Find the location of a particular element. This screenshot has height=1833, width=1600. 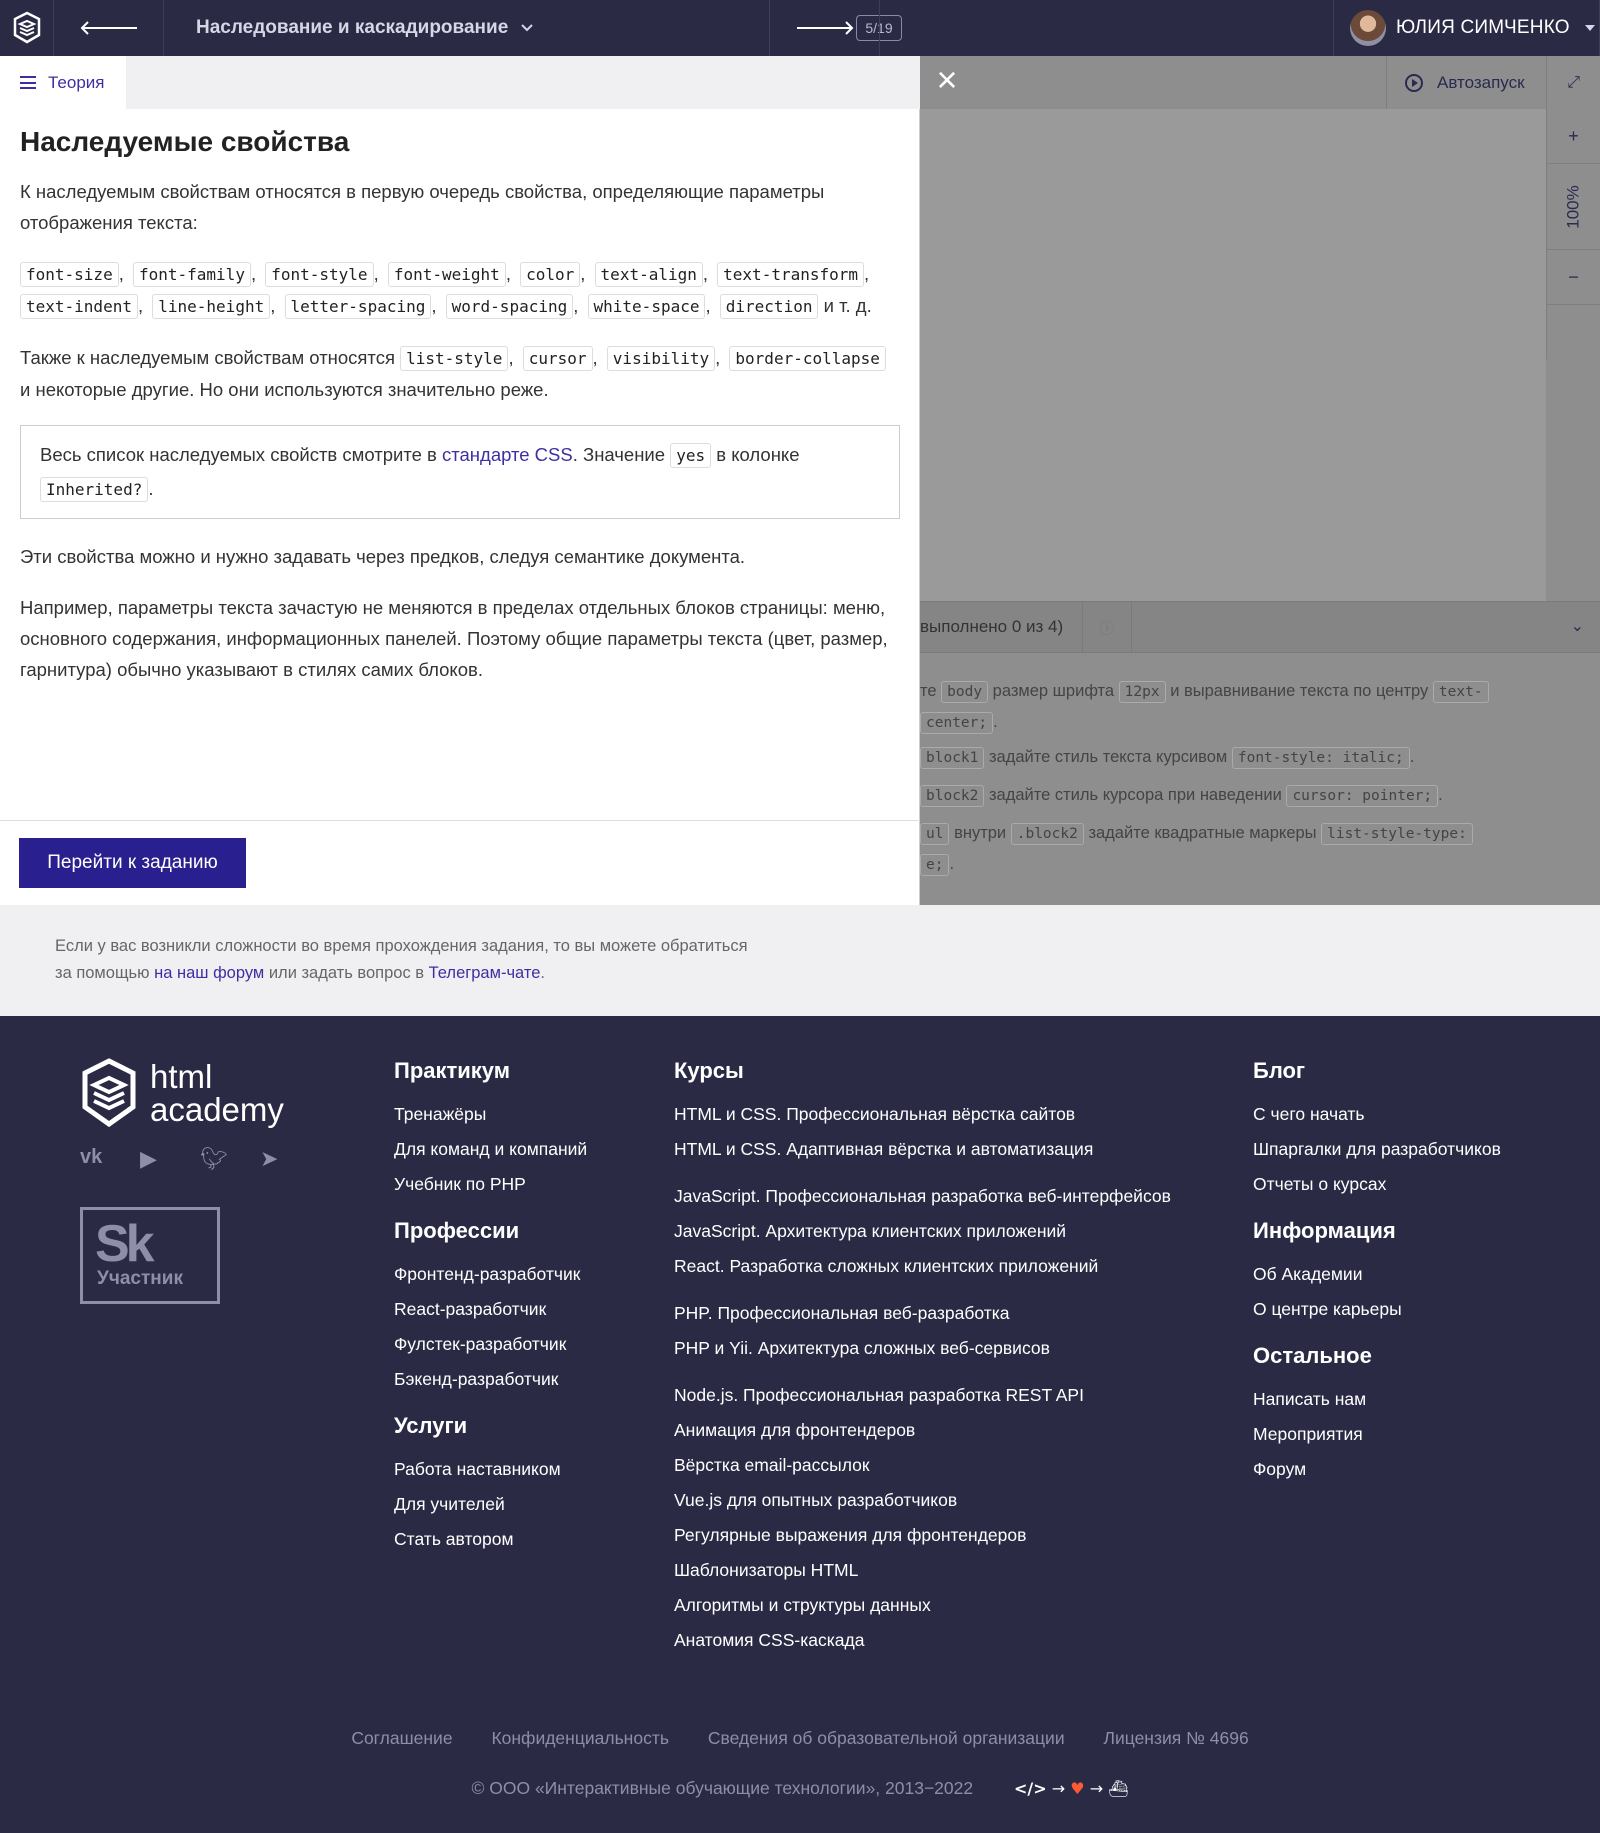

services-heading: Услуги is located at coordinates (431, 1425).